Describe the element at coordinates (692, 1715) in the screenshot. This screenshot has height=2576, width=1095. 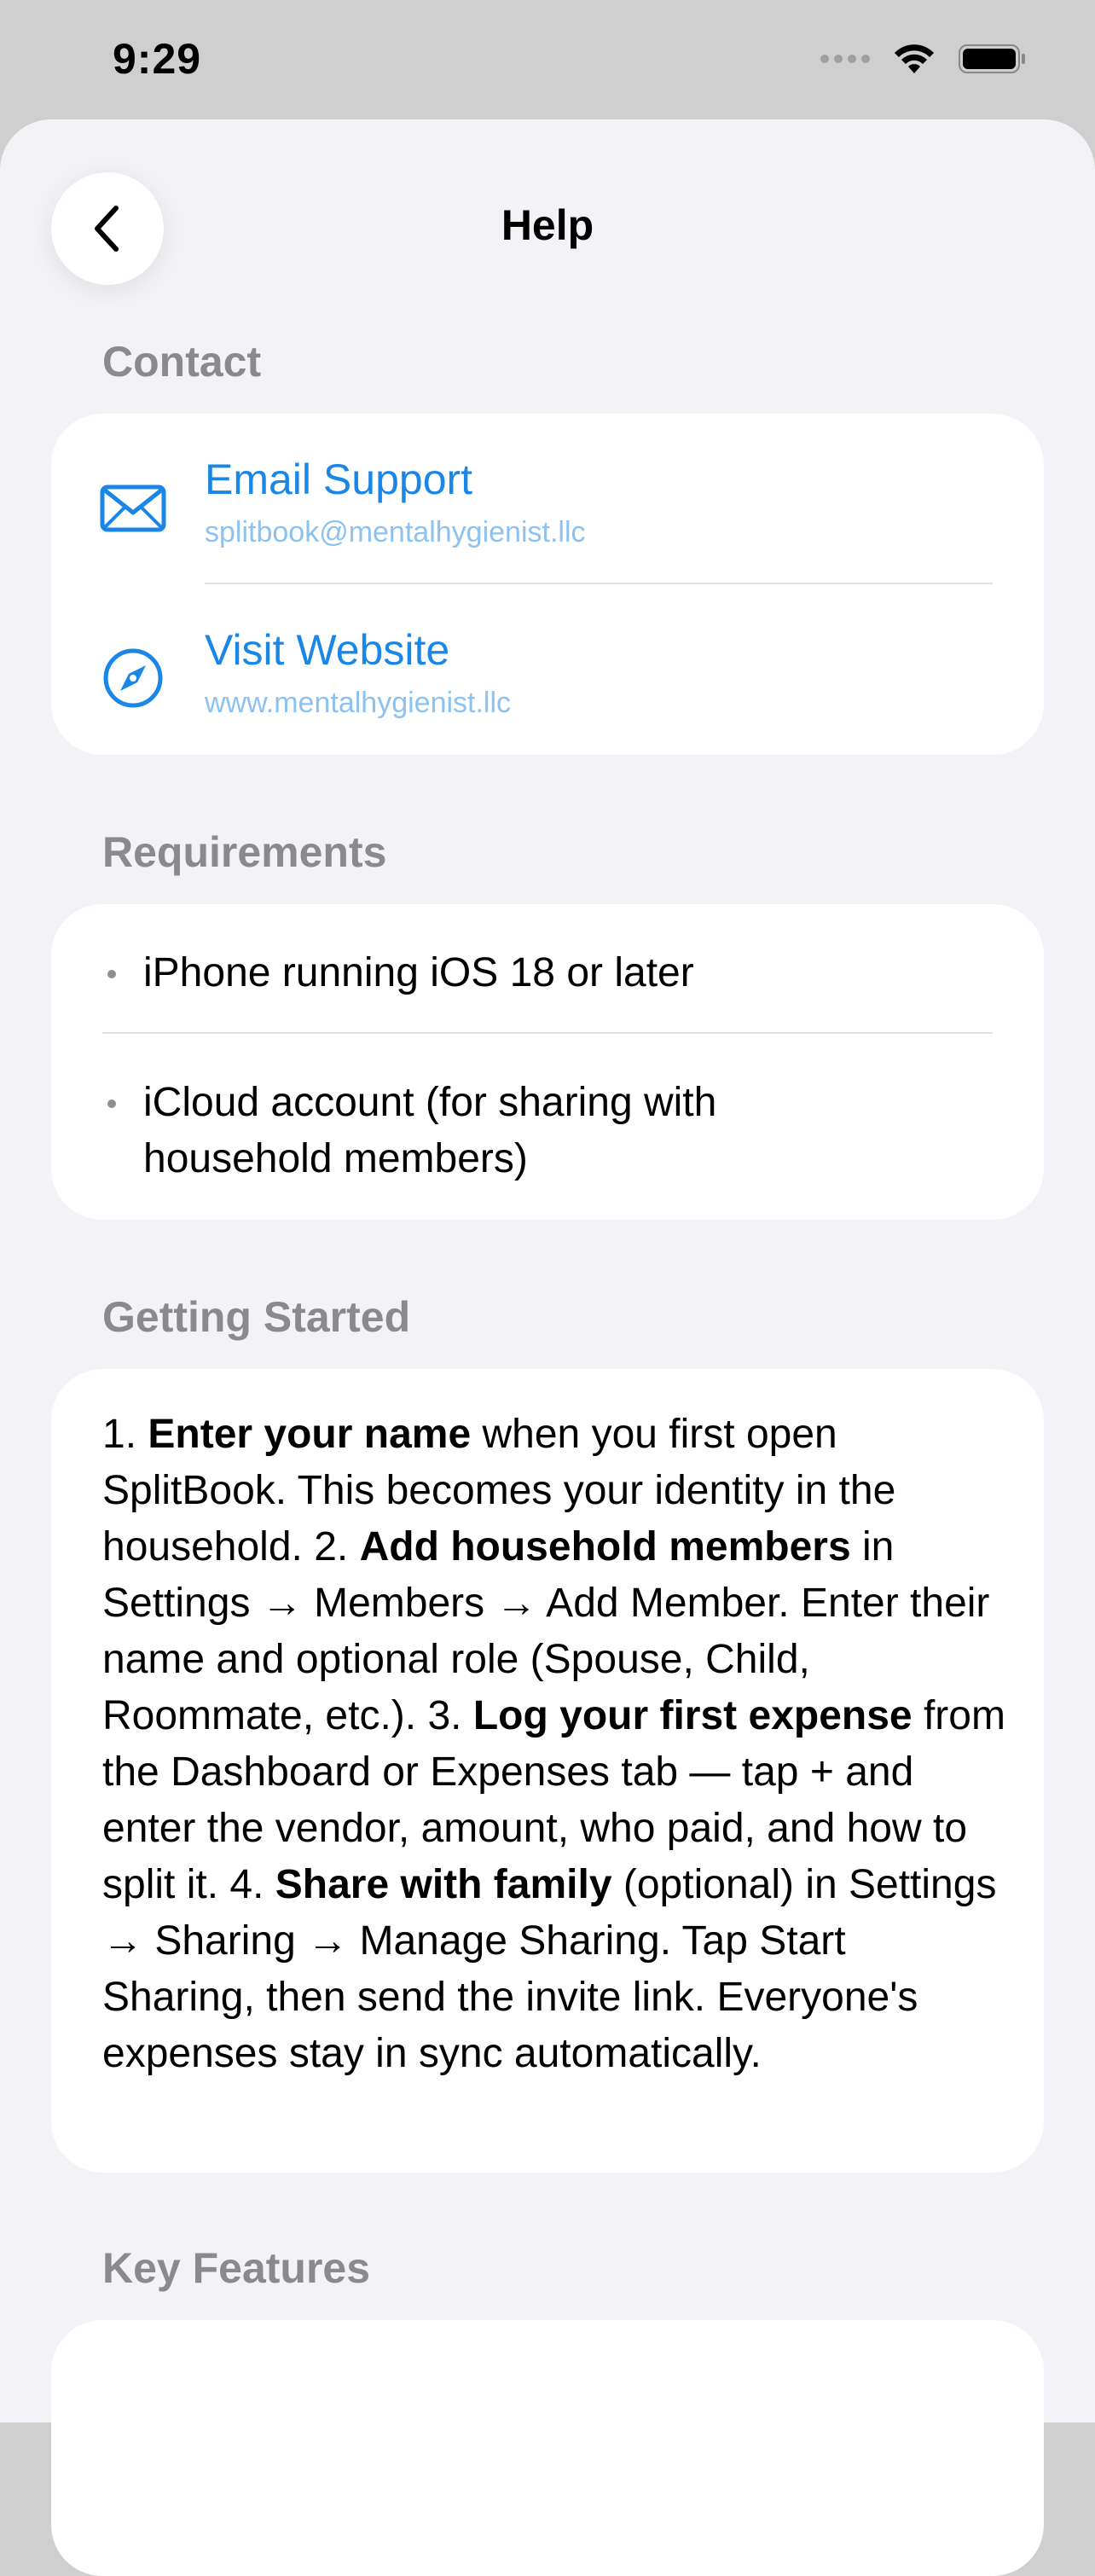
I see `step-title: Log your first expense` at that location.